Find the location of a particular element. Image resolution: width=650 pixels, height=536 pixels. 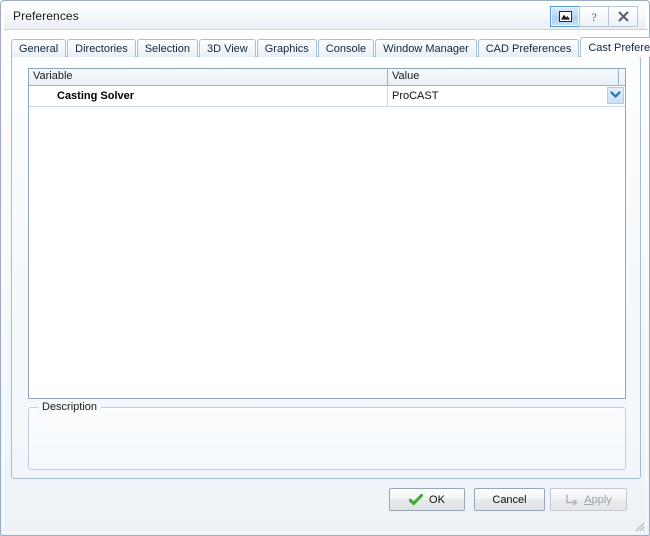

tab-selection: Selection is located at coordinates (167, 48).